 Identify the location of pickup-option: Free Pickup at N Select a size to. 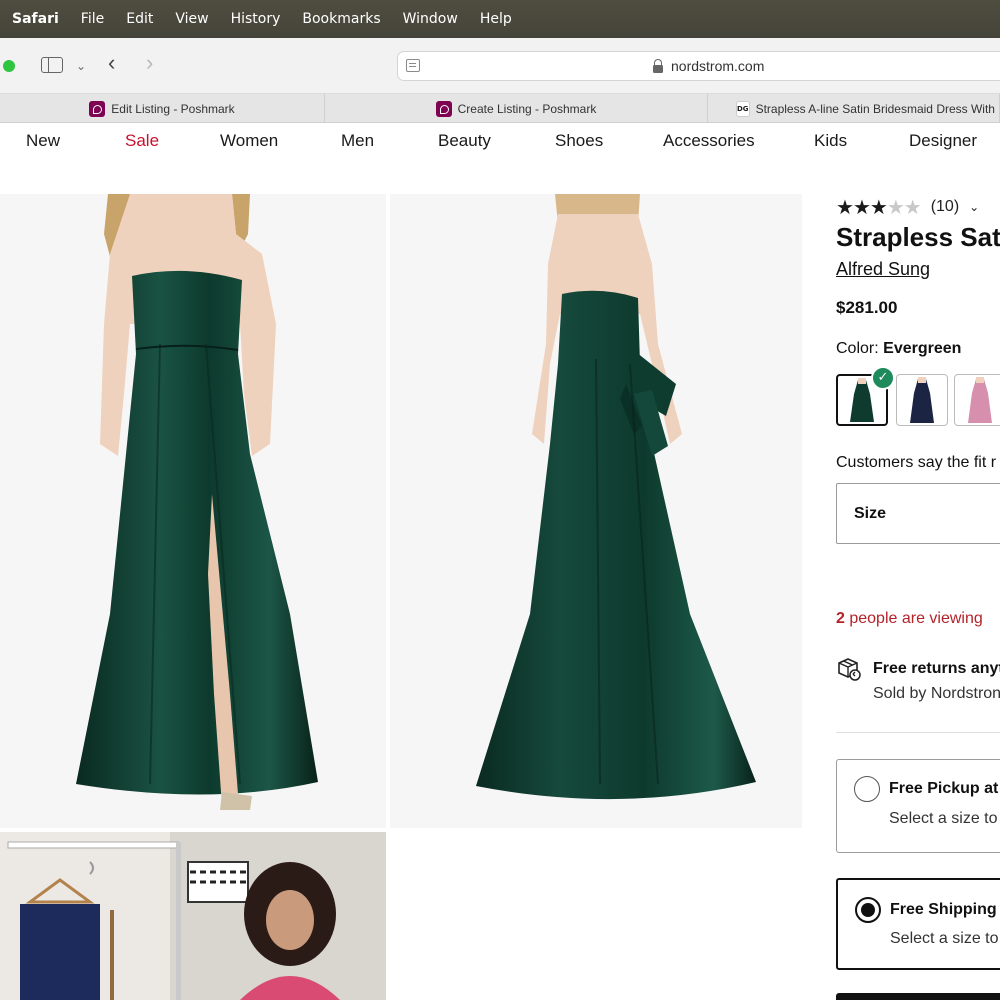
(918, 806).